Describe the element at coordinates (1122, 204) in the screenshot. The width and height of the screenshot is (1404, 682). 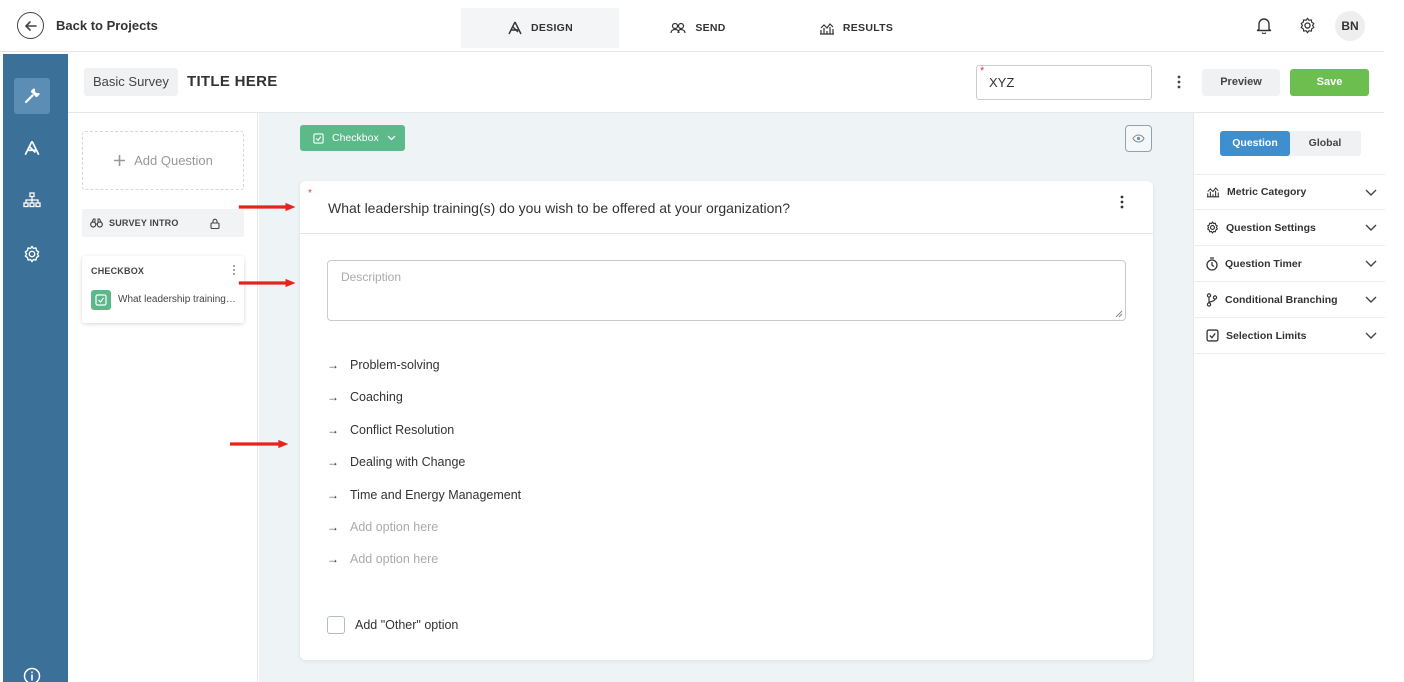
I see `question-menu-button` at that location.